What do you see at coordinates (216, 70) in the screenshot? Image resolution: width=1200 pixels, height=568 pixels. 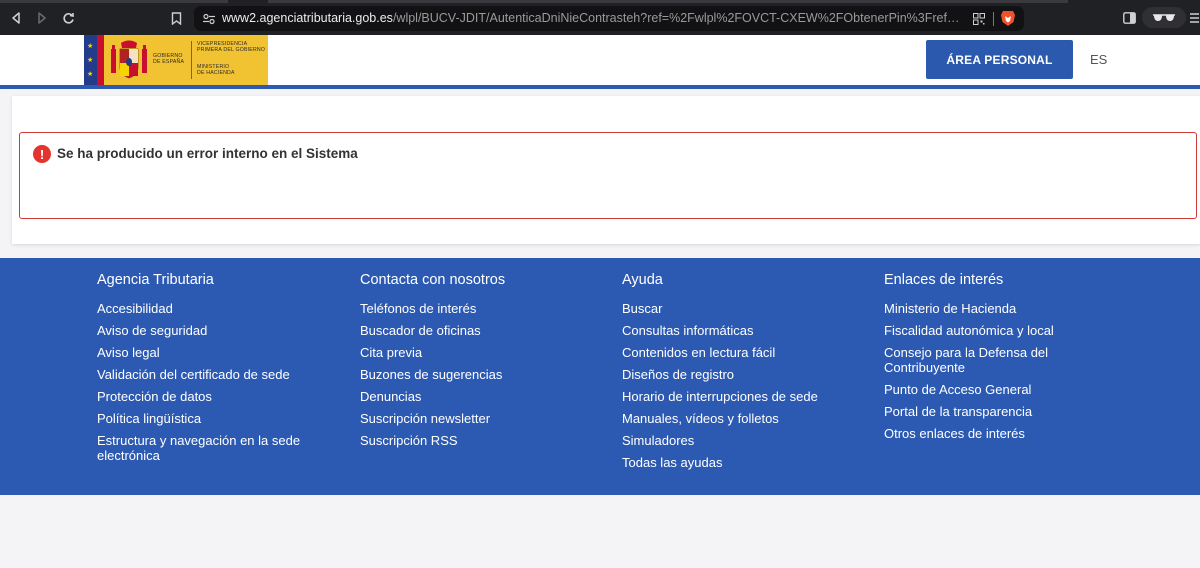 I see `logo-text-ministerio: MINISTERIO DE HACIENDA` at bounding box center [216, 70].